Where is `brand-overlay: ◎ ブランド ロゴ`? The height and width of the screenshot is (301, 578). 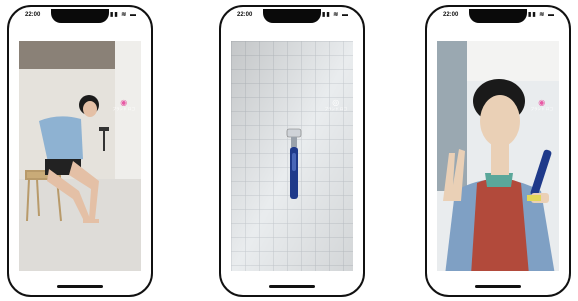 brand-overlay: ◎ ブランド ロゴ is located at coordinates (335, 105).